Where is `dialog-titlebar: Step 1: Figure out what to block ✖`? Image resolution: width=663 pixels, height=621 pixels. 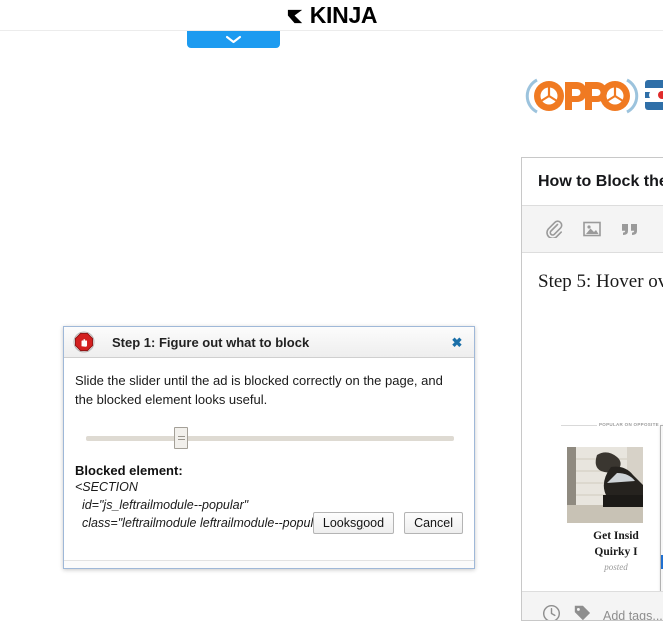 dialog-titlebar: Step 1: Figure out what to block ✖ is located at coordinates (269, 342).